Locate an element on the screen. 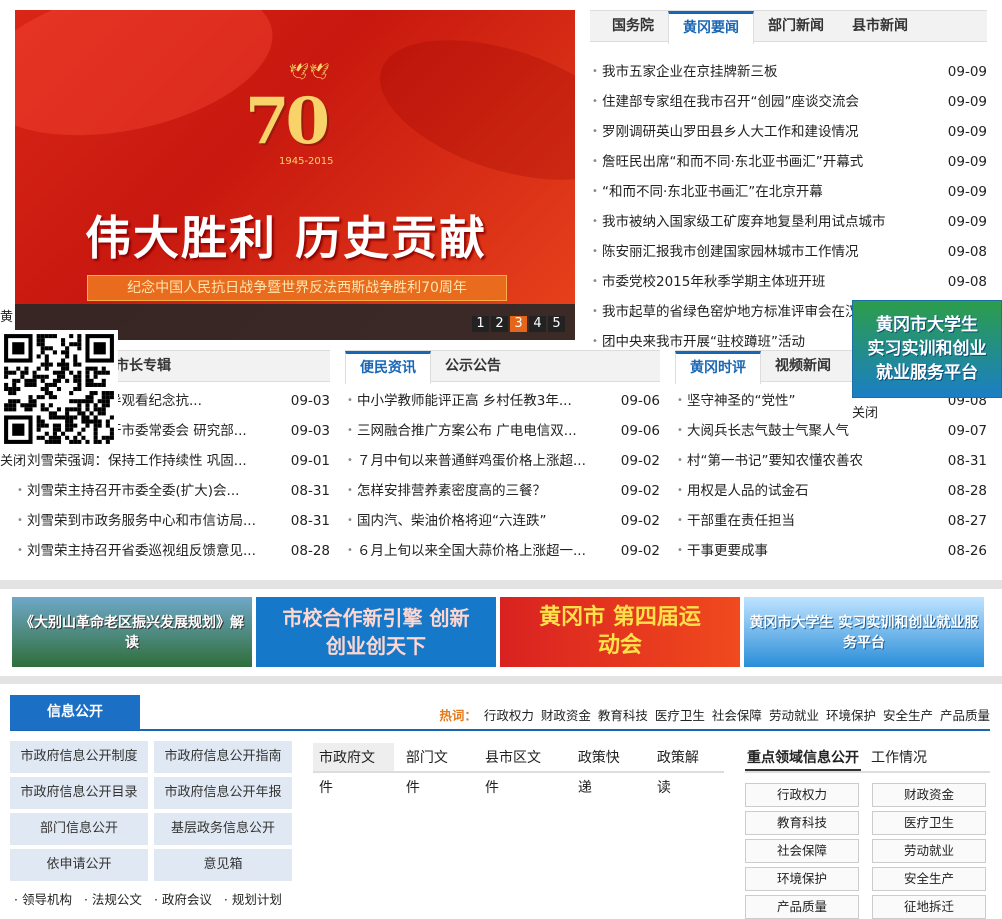  info-disclosure-button: 市政府信息公开年报 is located at coordinates (223, 793).